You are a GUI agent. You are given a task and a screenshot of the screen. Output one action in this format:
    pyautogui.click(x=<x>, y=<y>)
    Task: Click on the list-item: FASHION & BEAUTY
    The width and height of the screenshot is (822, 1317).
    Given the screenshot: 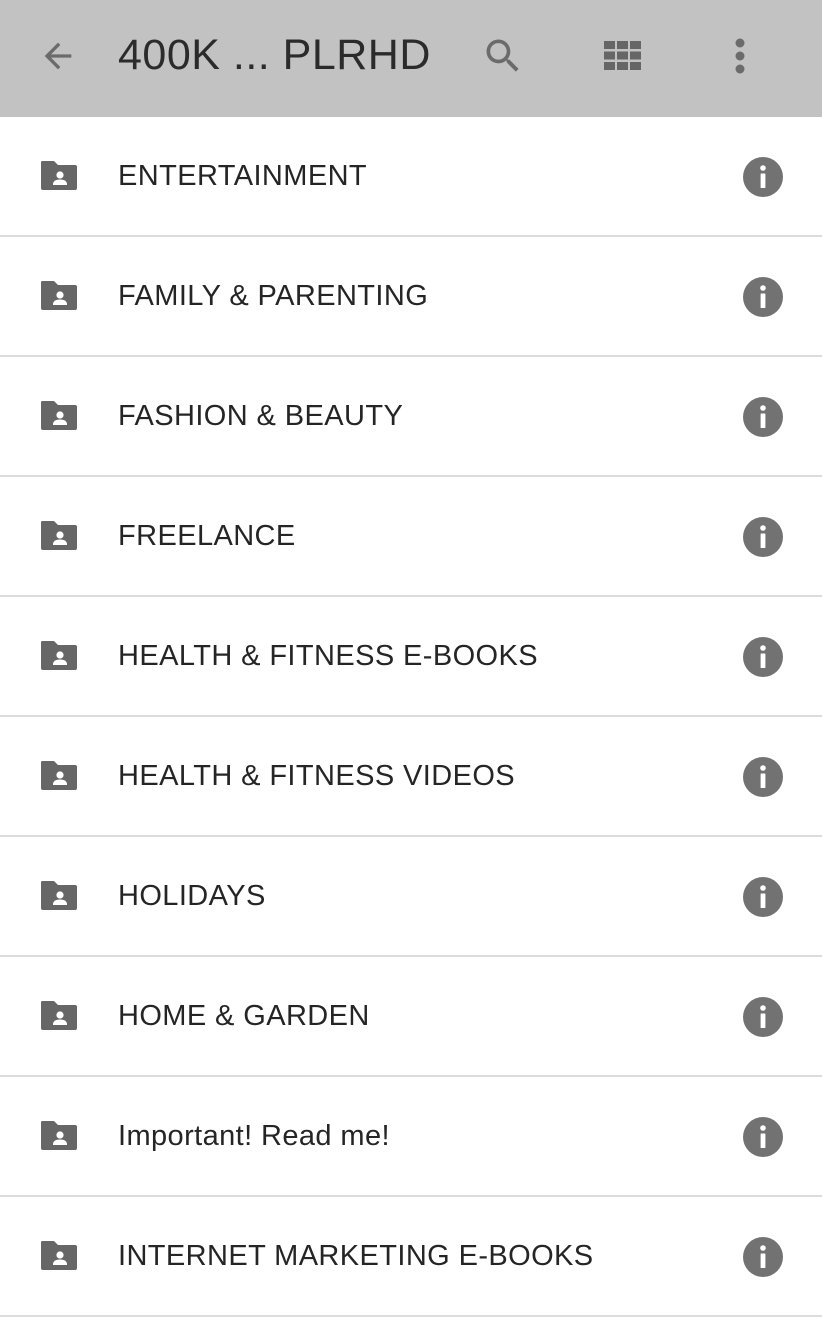 What is the action you would take?
    pyautogui.click(x=411, y=417)
    